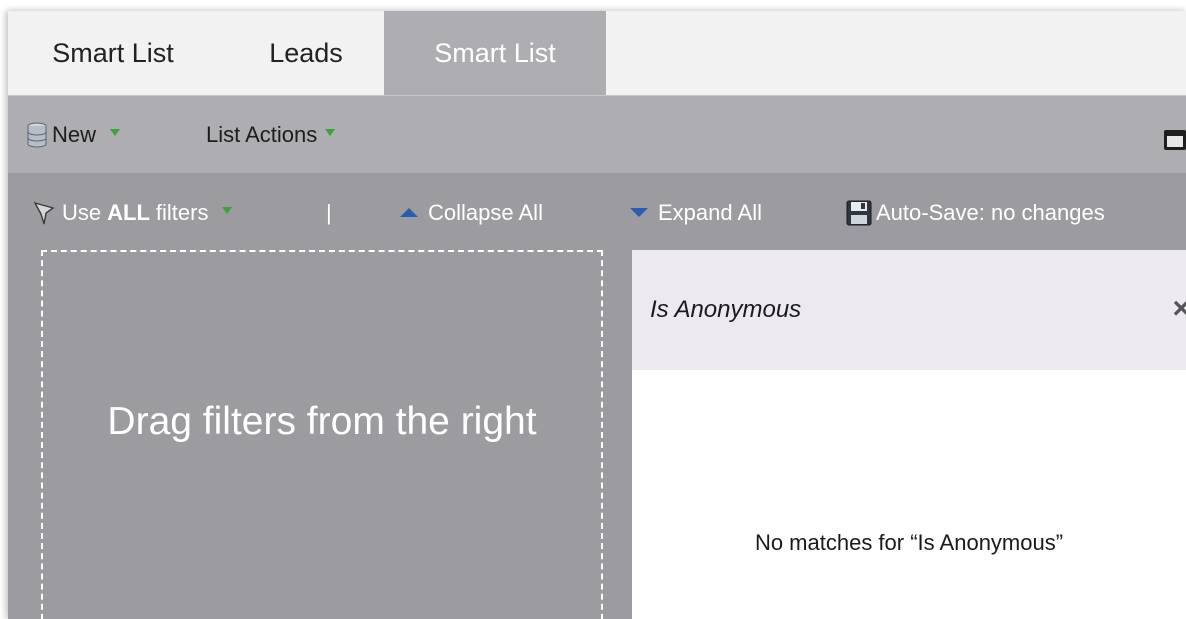 This screenshot has width=1186, height=619. I want to click on expand-all-button: Expand All, so click(696, 213).